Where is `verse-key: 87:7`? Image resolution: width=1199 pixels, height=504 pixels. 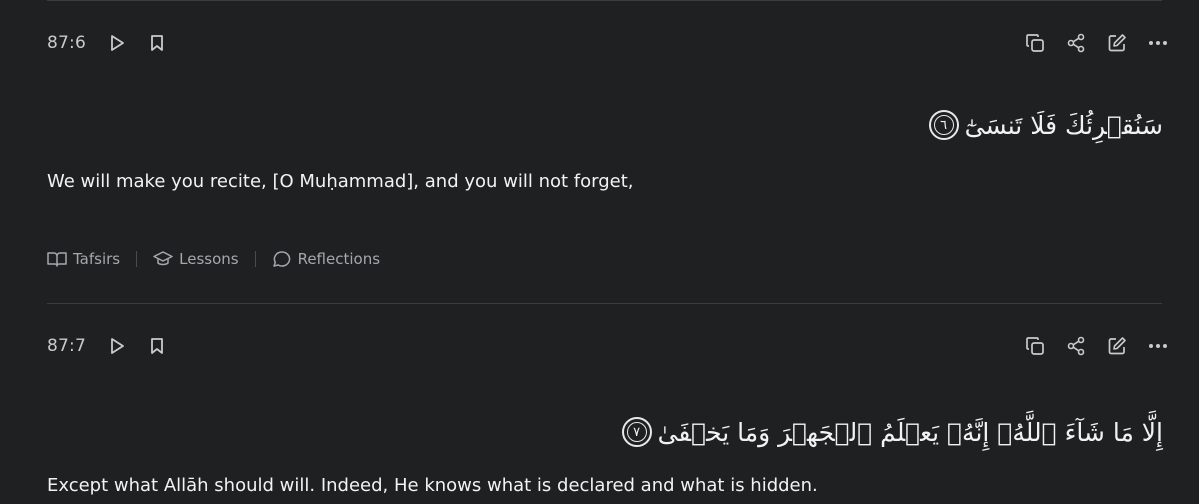
verse-key: 87:7 is located at coordinates (66, 346).